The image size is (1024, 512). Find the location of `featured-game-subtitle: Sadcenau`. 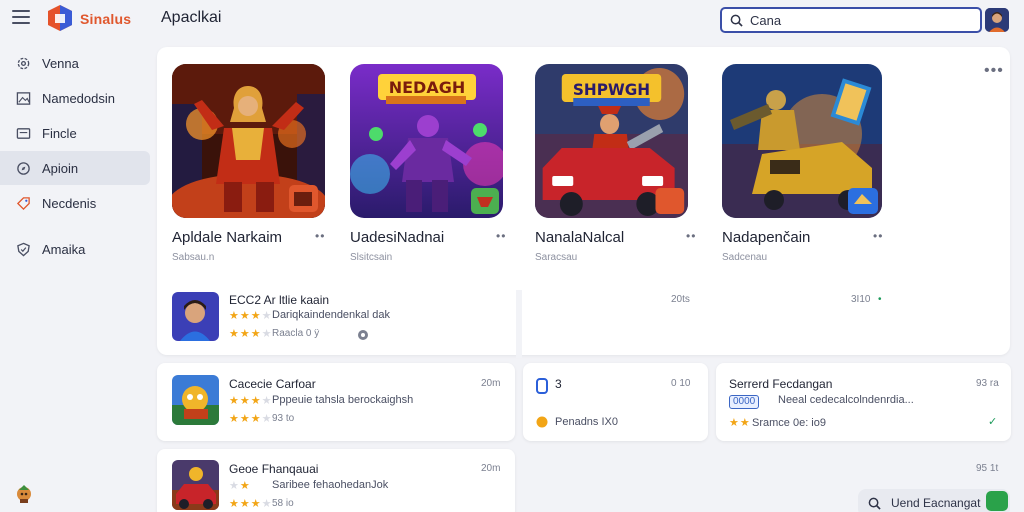

featured-game-subtitle: Sadcenau is located at coordinates (745, 257).